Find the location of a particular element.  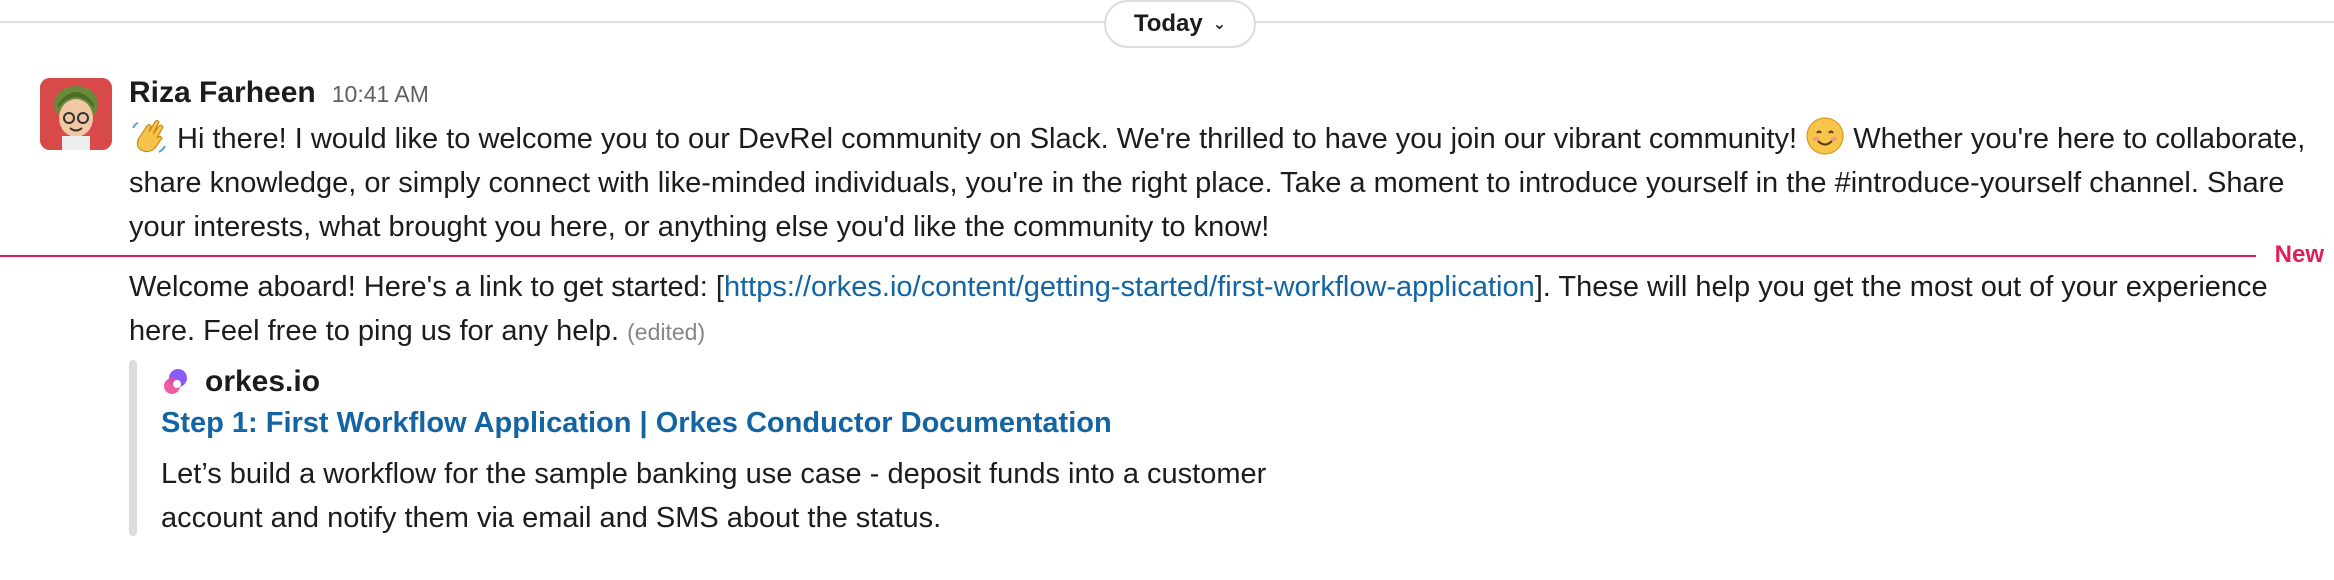

message-header: Riza Farheen 10:41 AM is located at coordinates (279, 96).